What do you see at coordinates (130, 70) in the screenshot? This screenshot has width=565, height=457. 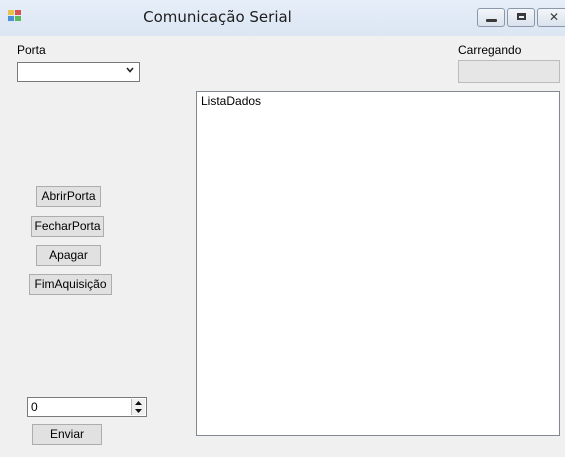 I see `chevron-down-icon` at bounding box center [130, 70].